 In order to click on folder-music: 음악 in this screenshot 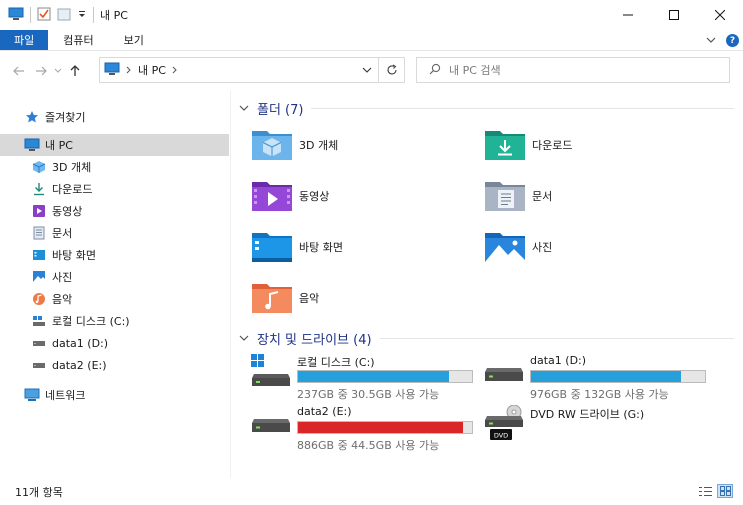, I will do `click(285, 298)`.